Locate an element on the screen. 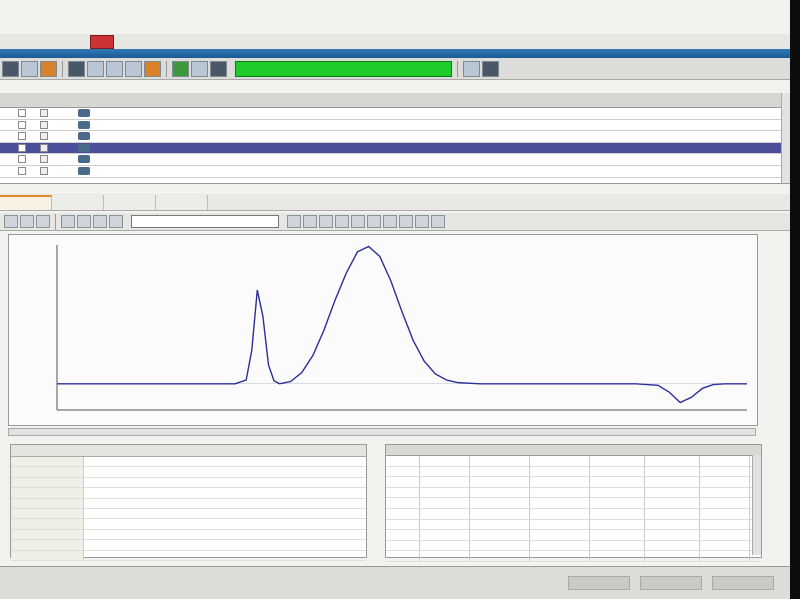 This screenshot has height=599, width=800. peak-table-panel is located at coordinates (573, 503).